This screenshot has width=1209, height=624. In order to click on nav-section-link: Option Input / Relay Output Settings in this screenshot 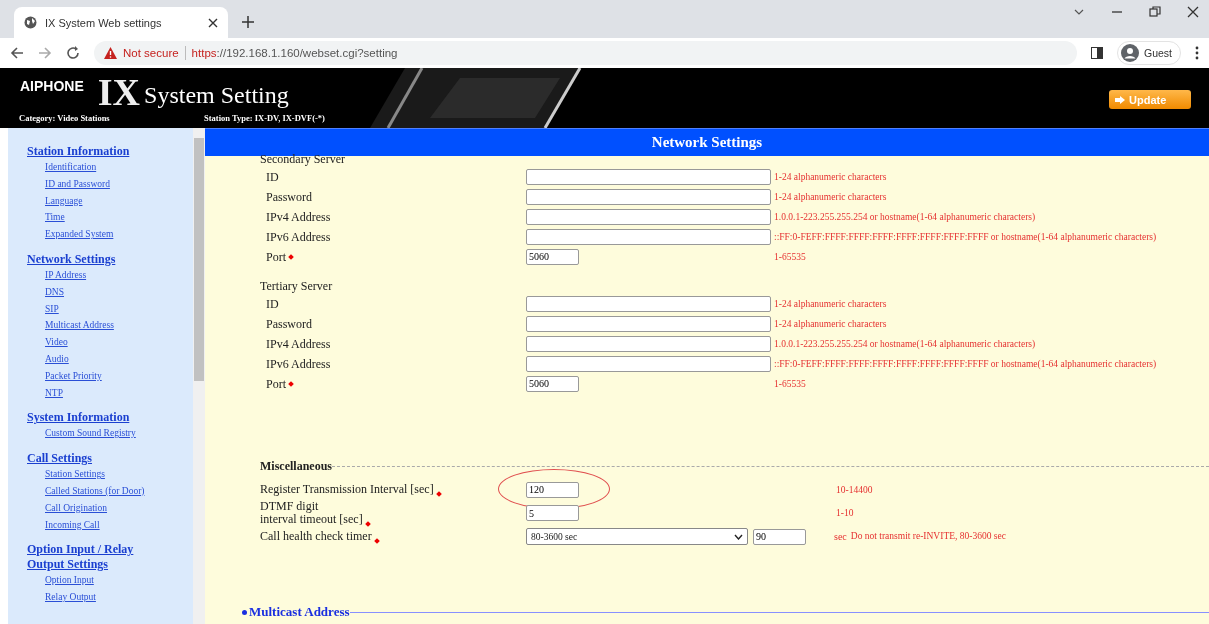, I will do `click(92, 557)`.